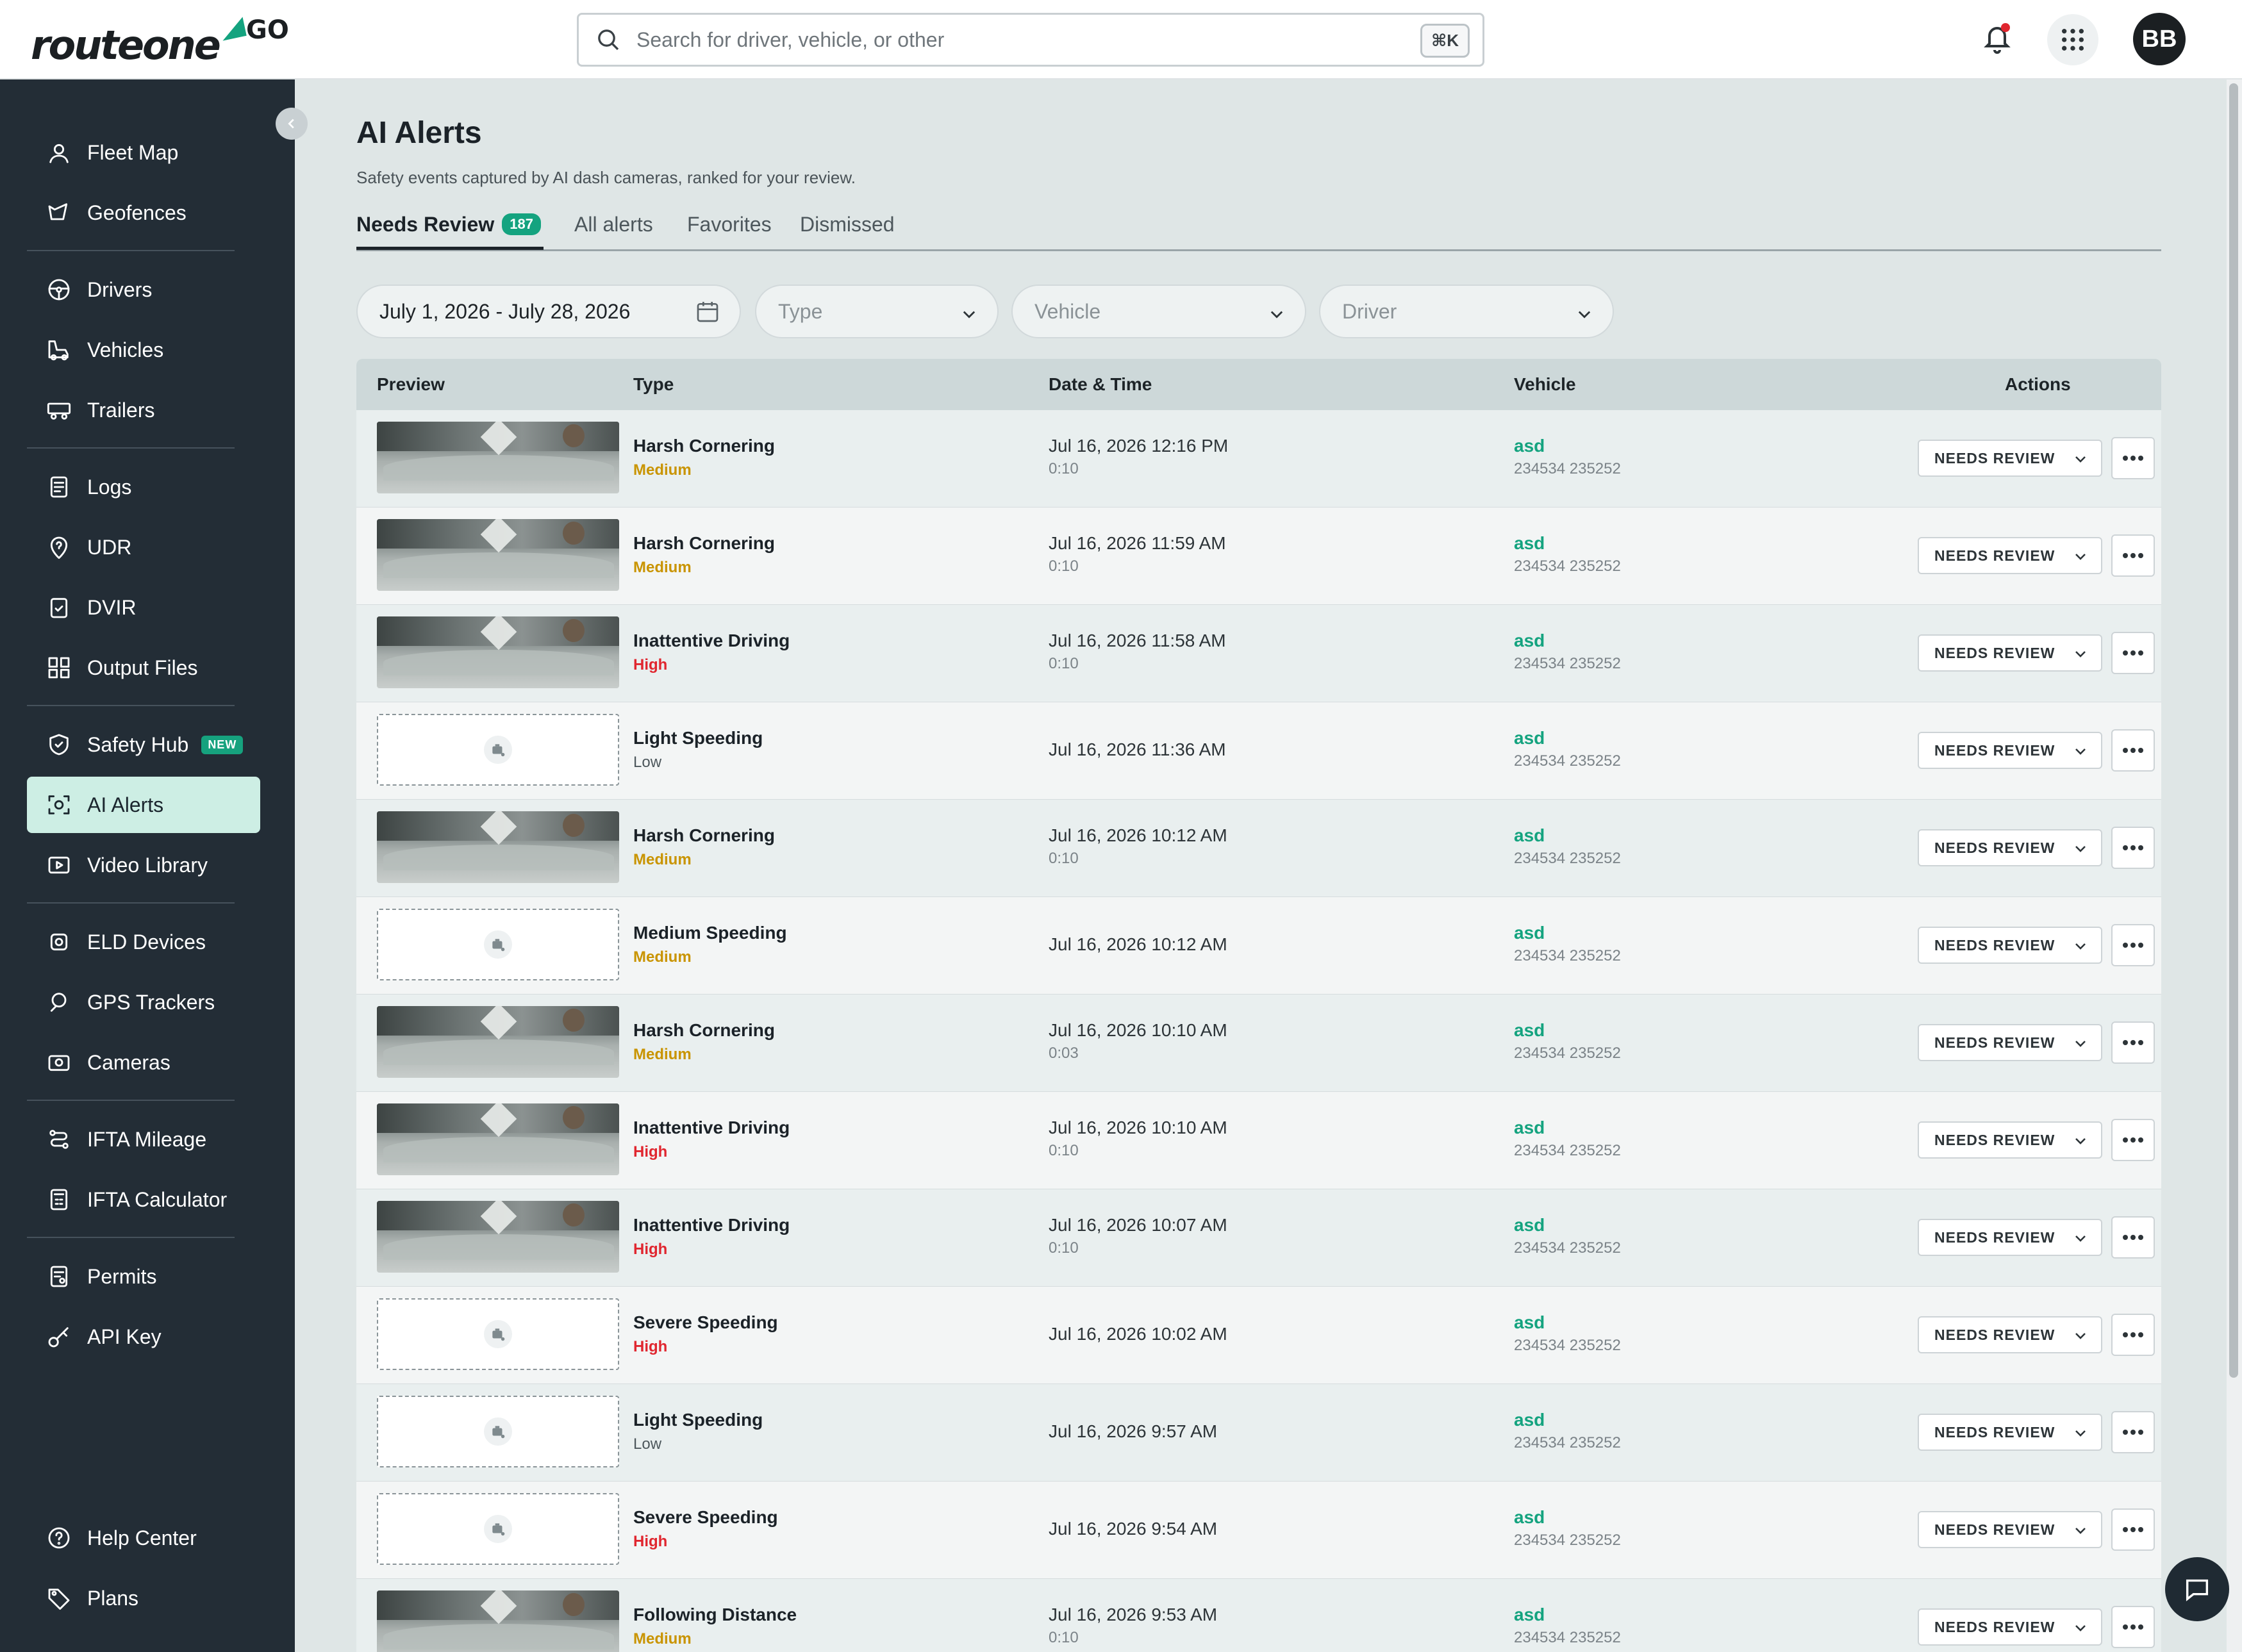 The image size is (2242, 1652). Describe the element at coordinates (143, 942) in the screenshot. I see `sidebar-item-eld-devices: ELD Devices` at that location.